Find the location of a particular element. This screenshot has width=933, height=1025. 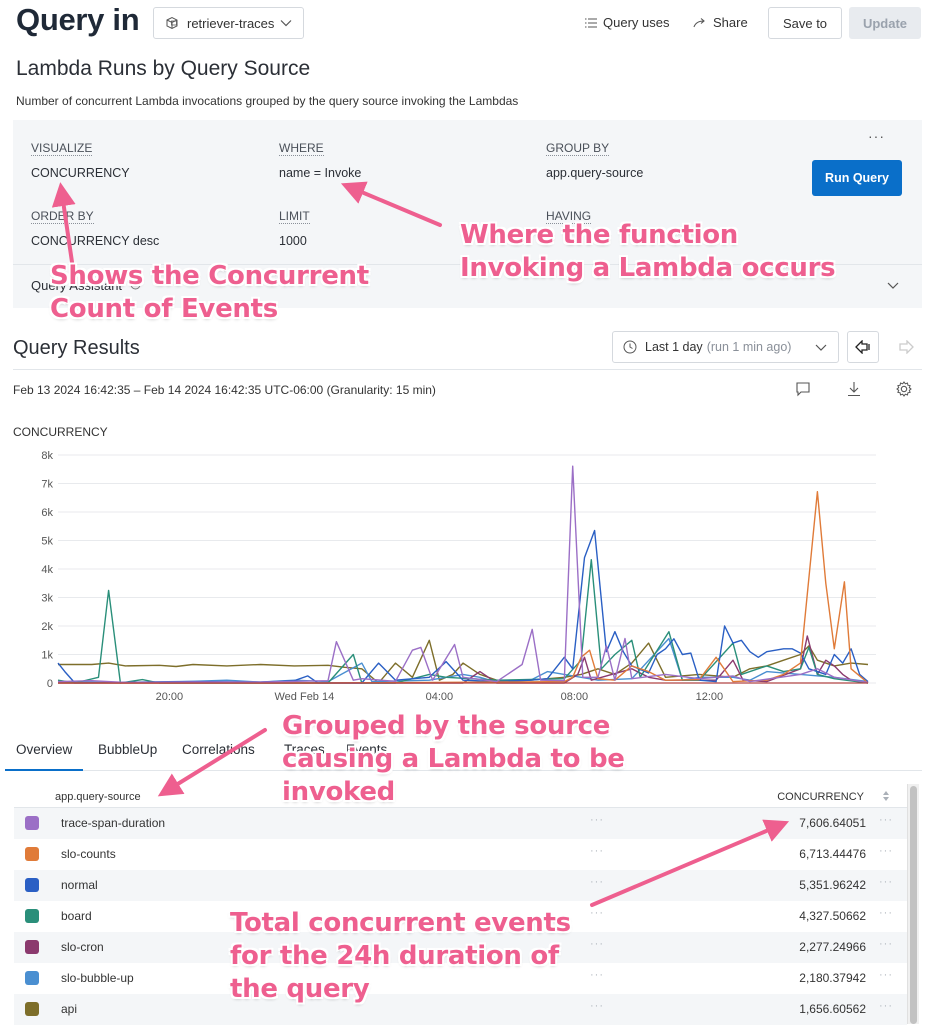

limit-label: LIMIT is located at coordinates (294, 216).